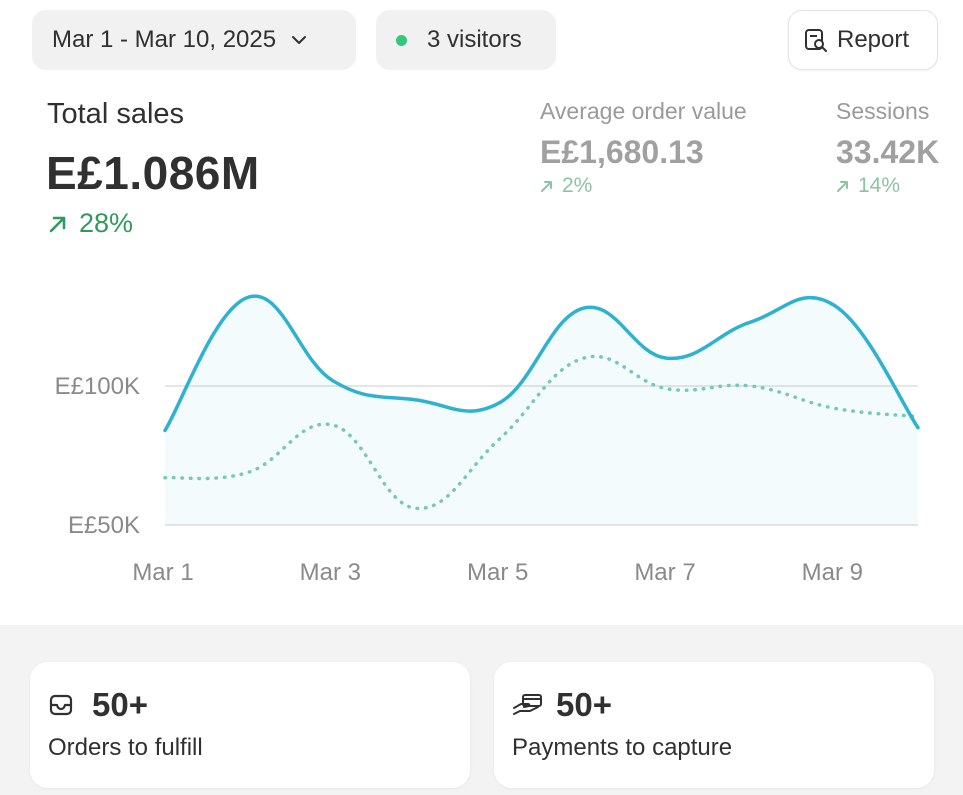  I want to click on total-sales-value: E£1.086M, so click(153, 173).